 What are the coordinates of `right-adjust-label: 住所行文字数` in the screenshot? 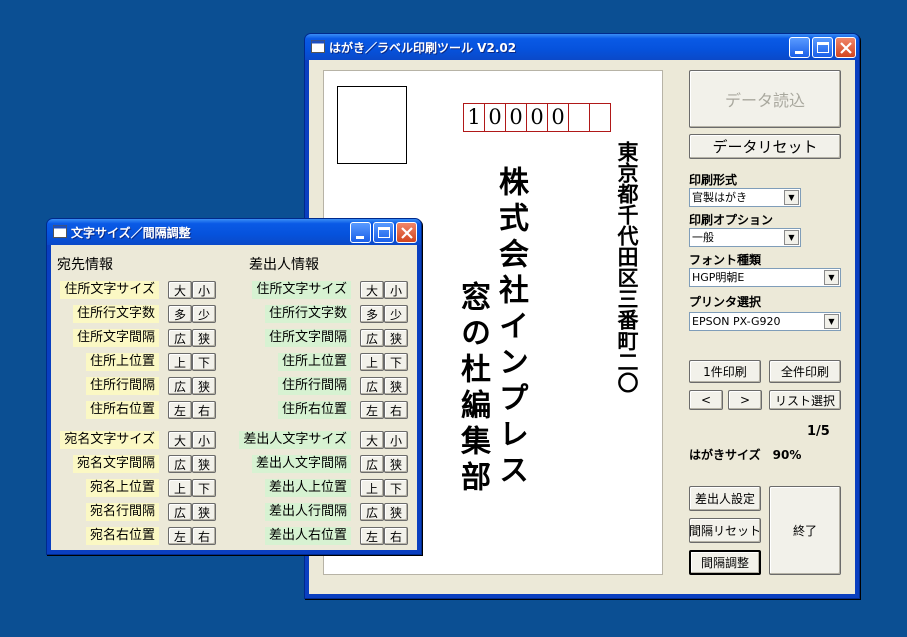 It's located at (307, 314).